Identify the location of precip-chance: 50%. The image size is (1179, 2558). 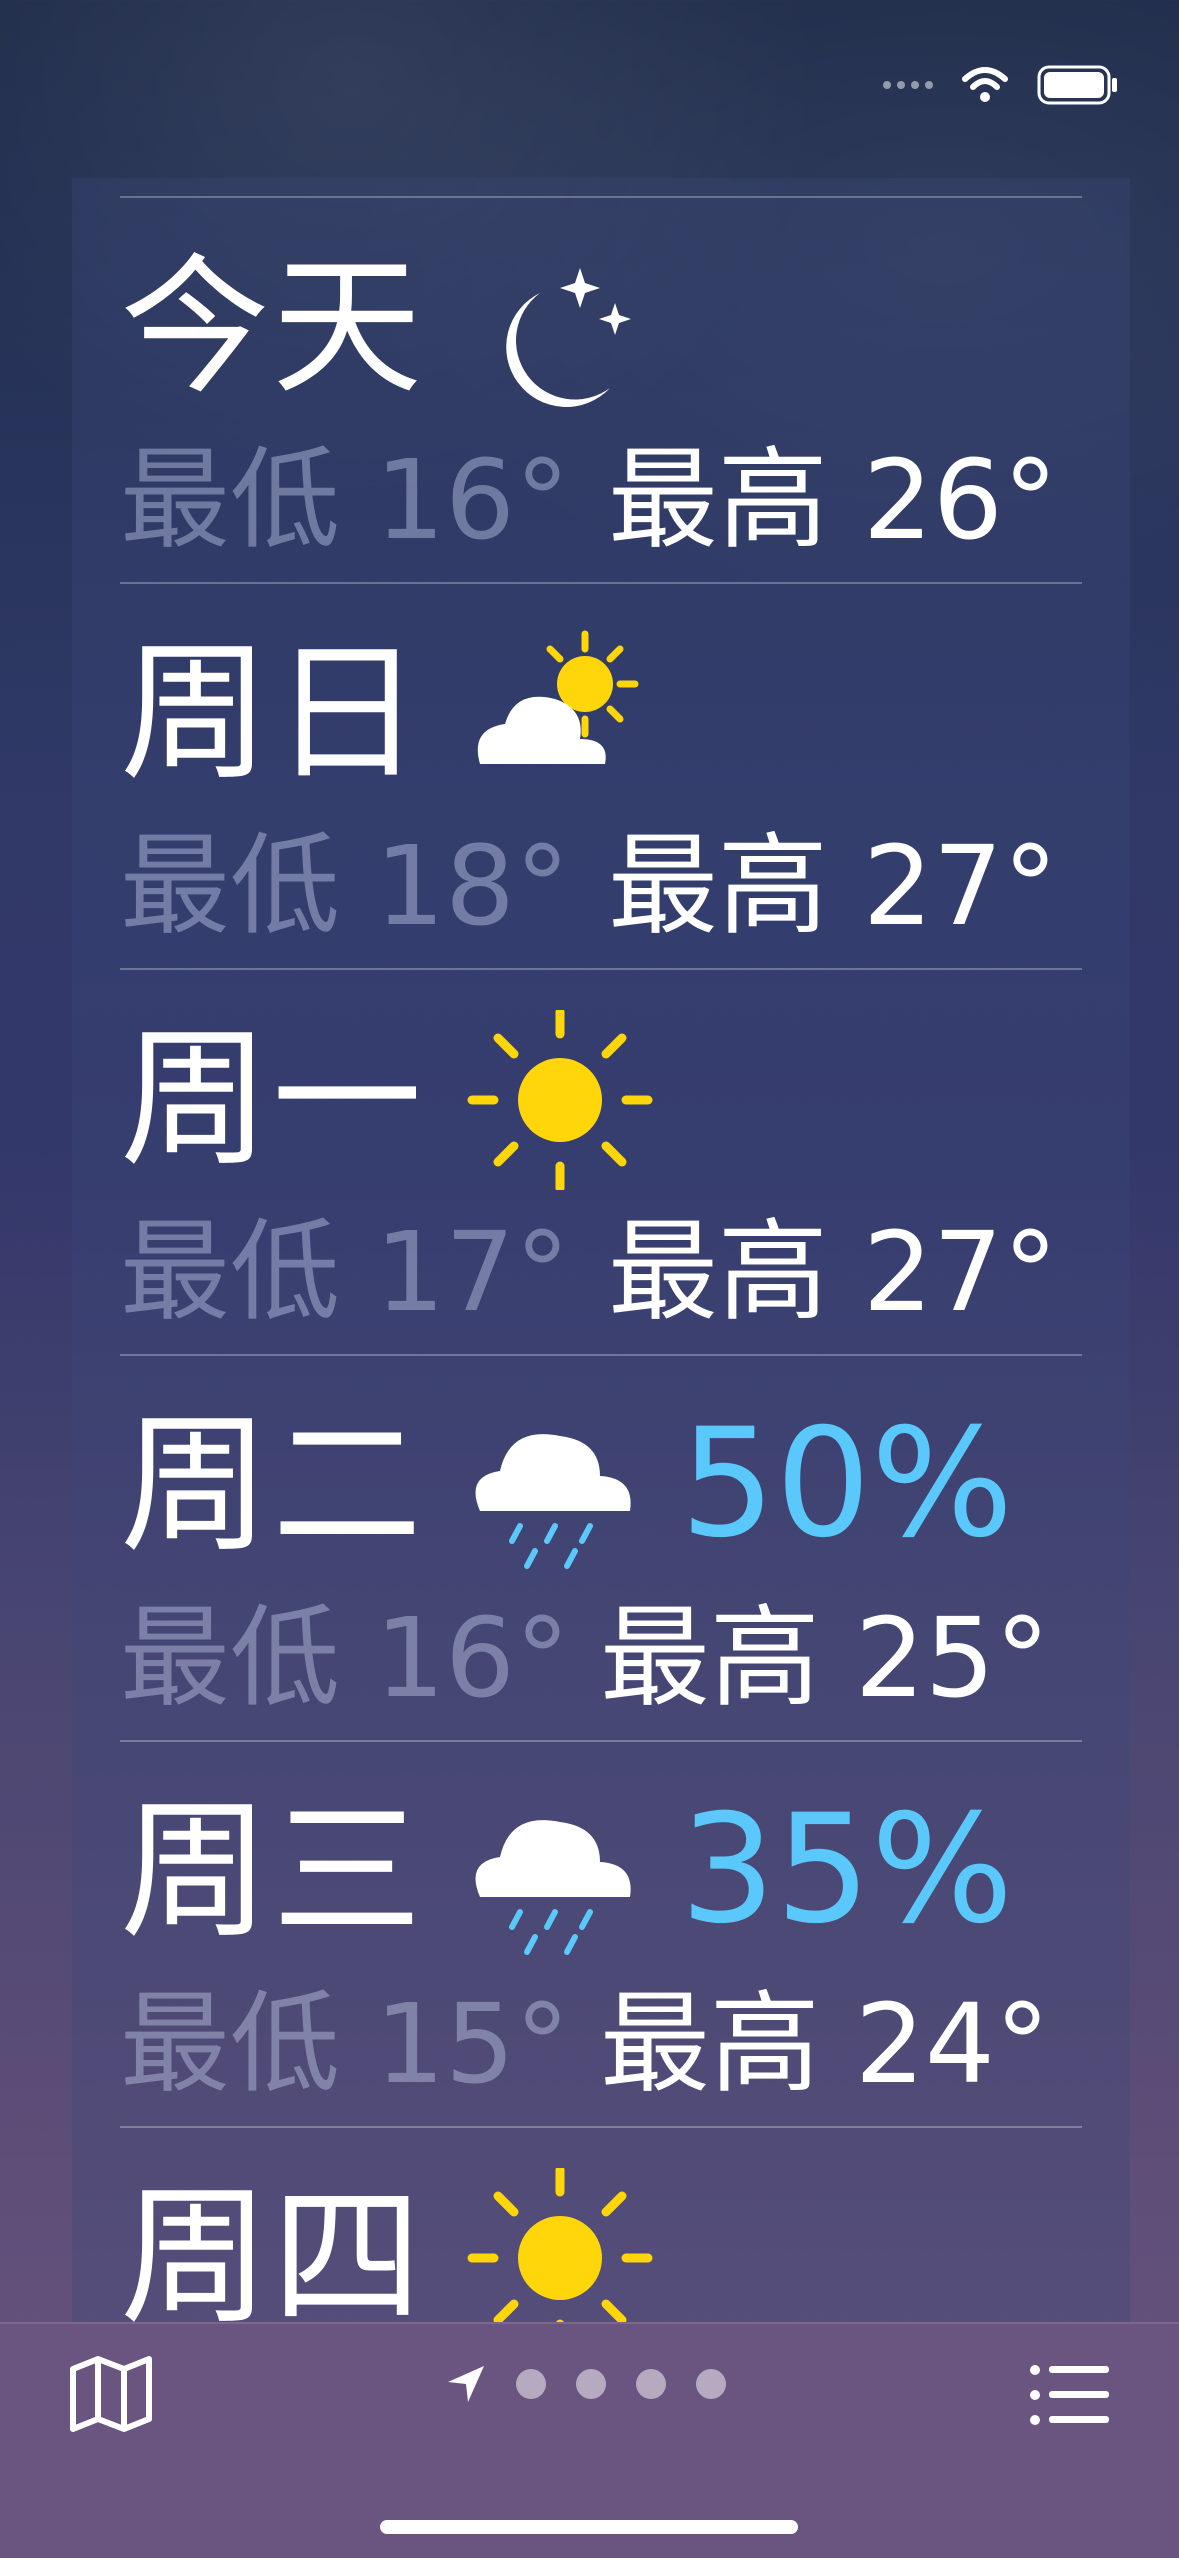
(847, 1484).